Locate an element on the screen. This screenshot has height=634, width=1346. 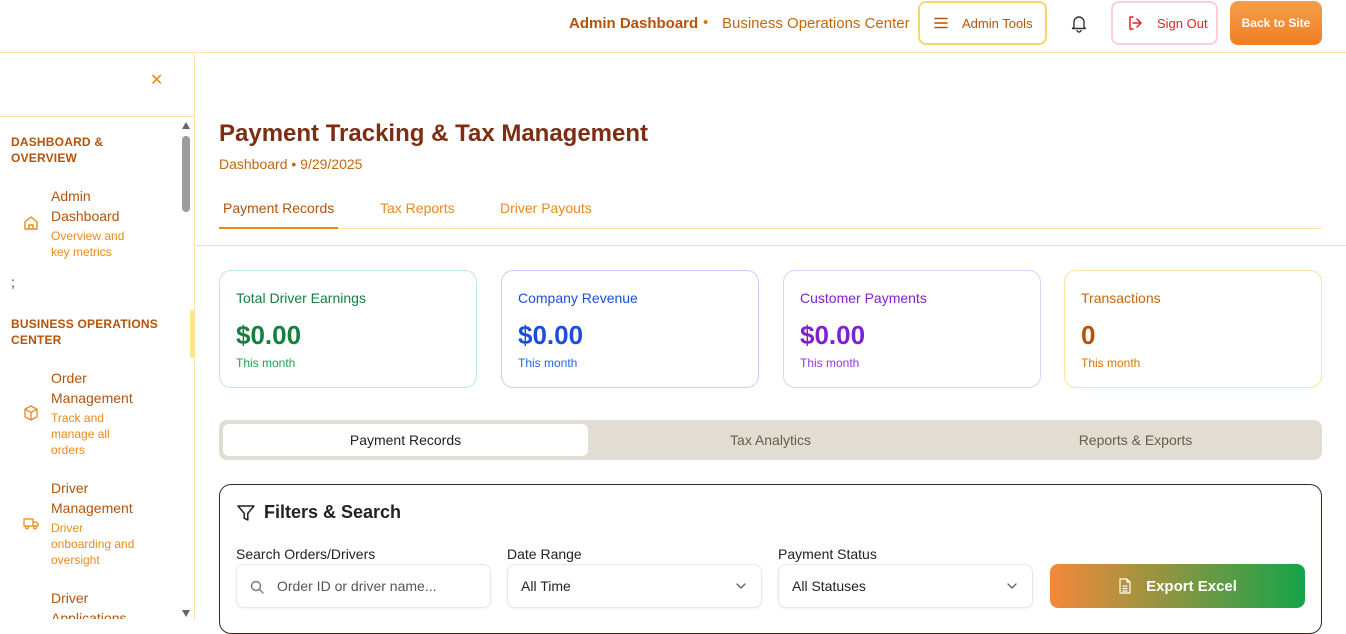
date-range-label: Date Range is located at coordinates (544, 554).